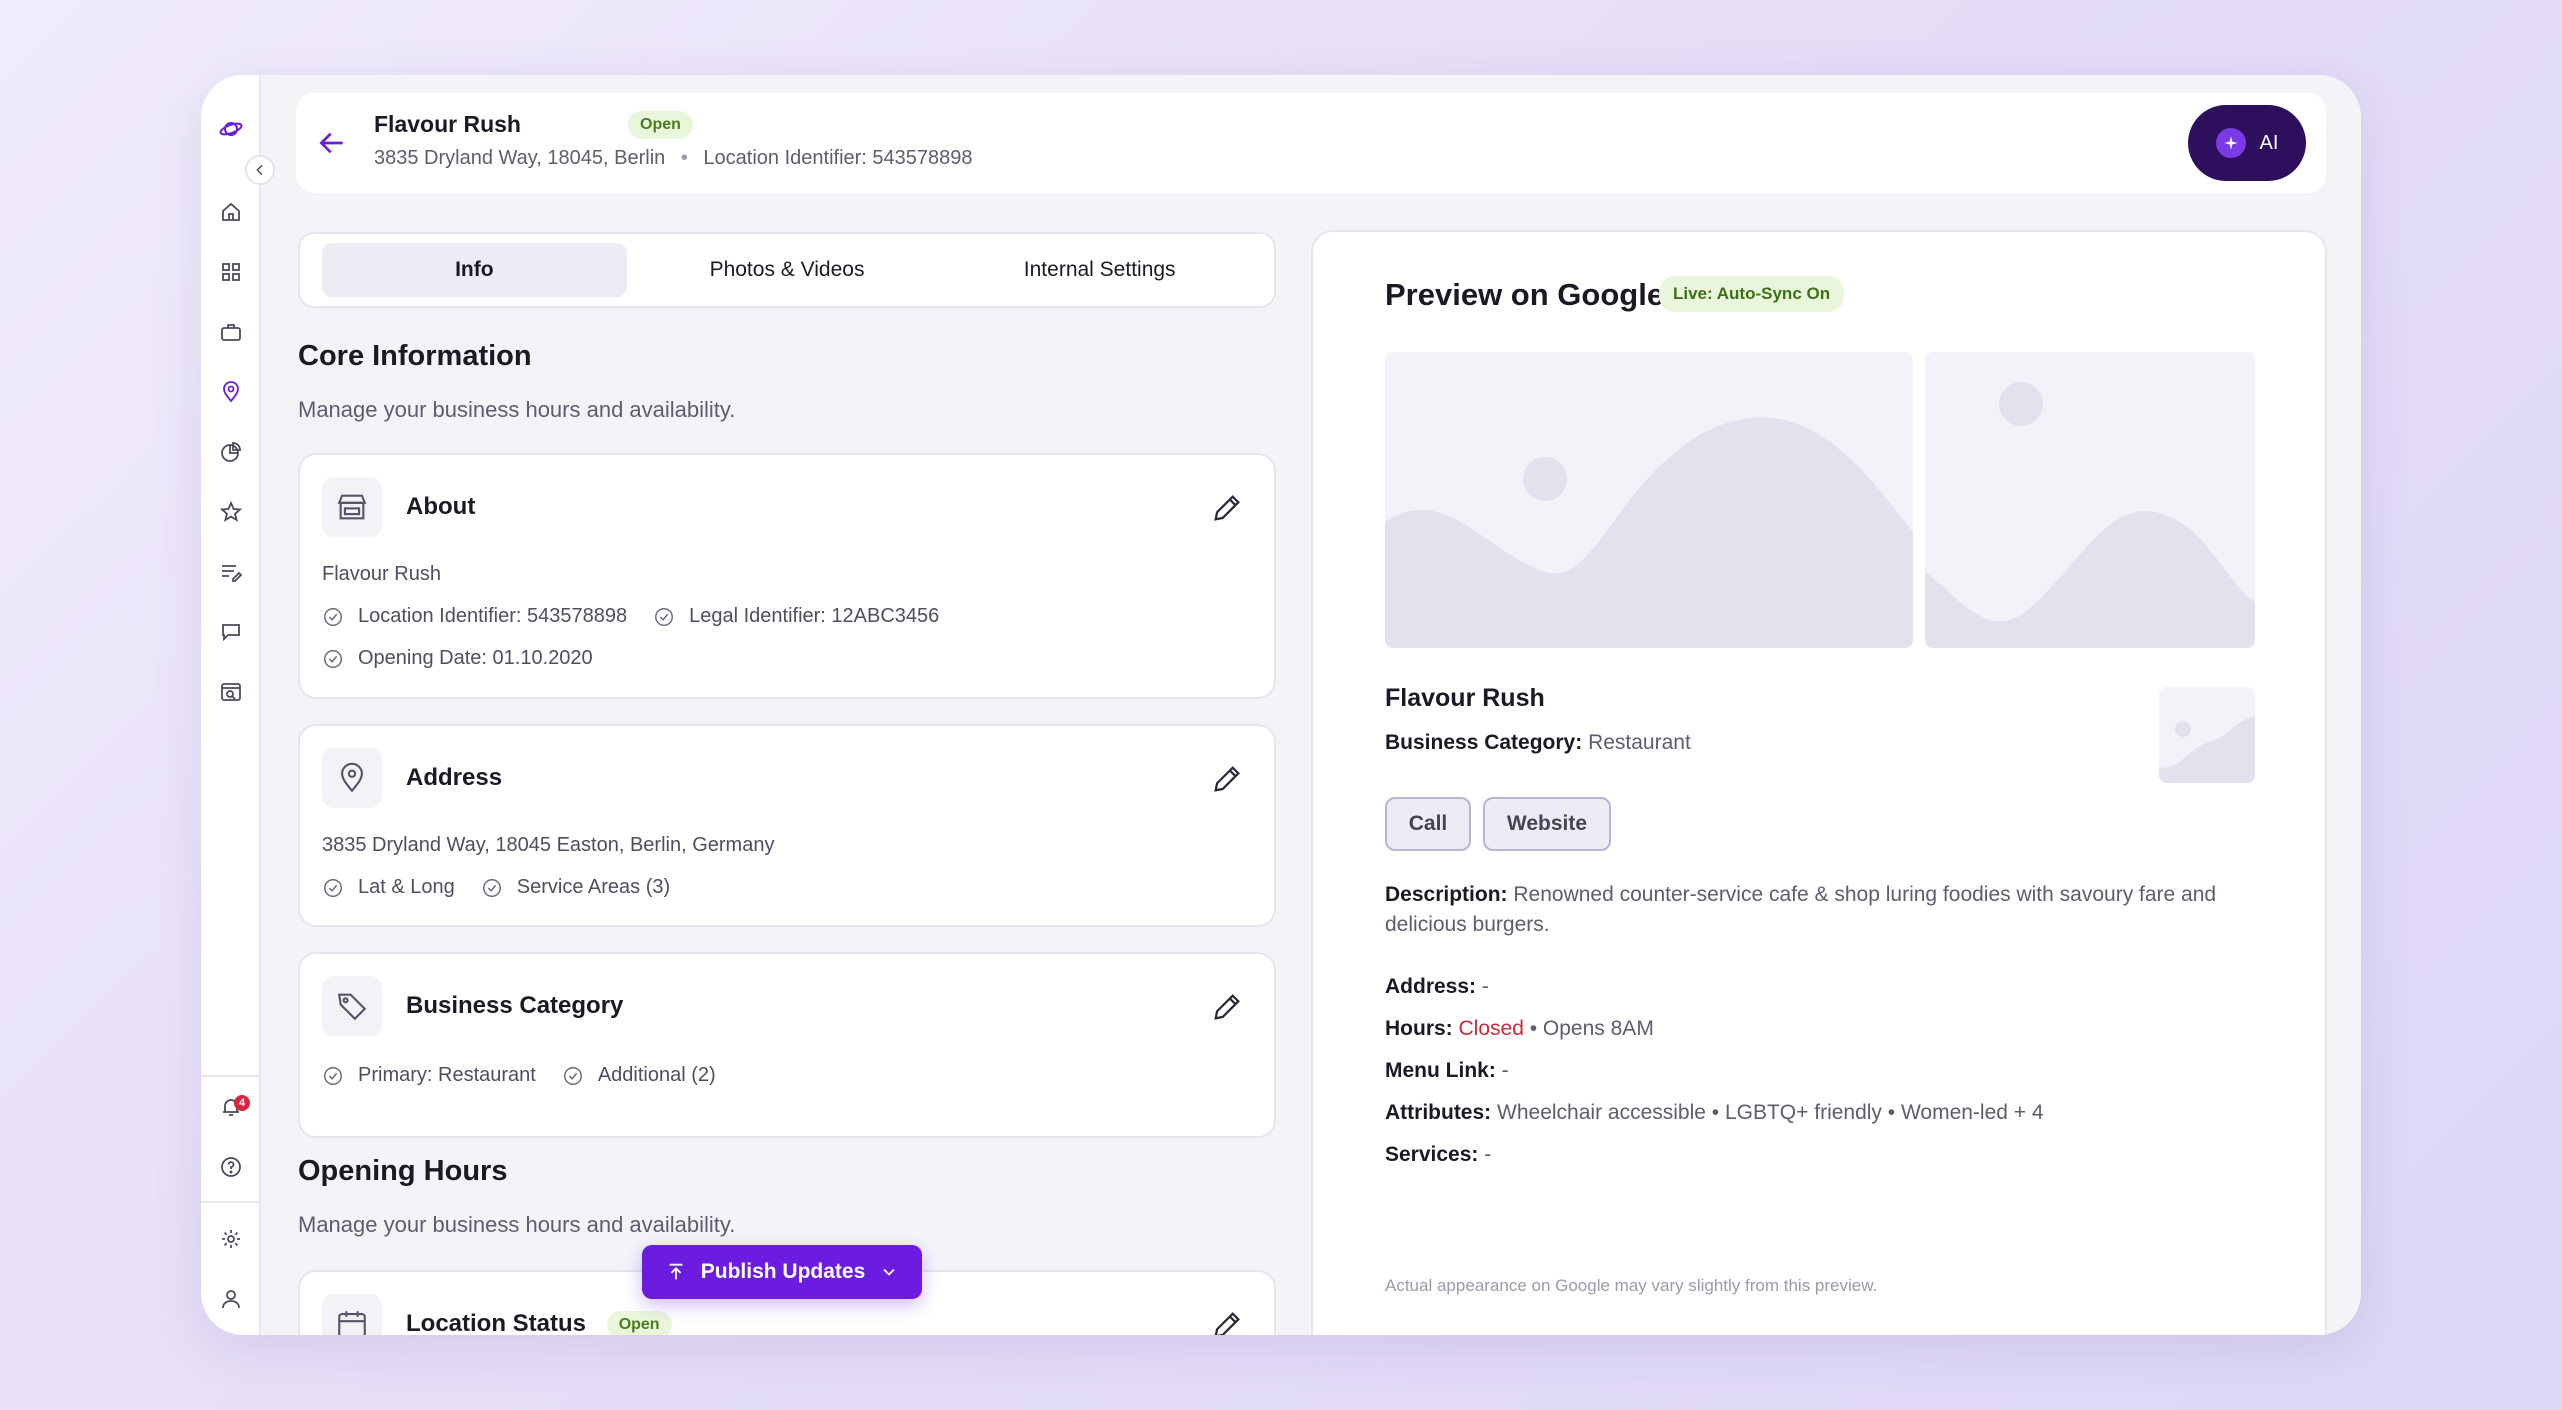 The width and height of the screenshot is (2562, 1410). I want to click on address-value: -, so click(1485, 986).